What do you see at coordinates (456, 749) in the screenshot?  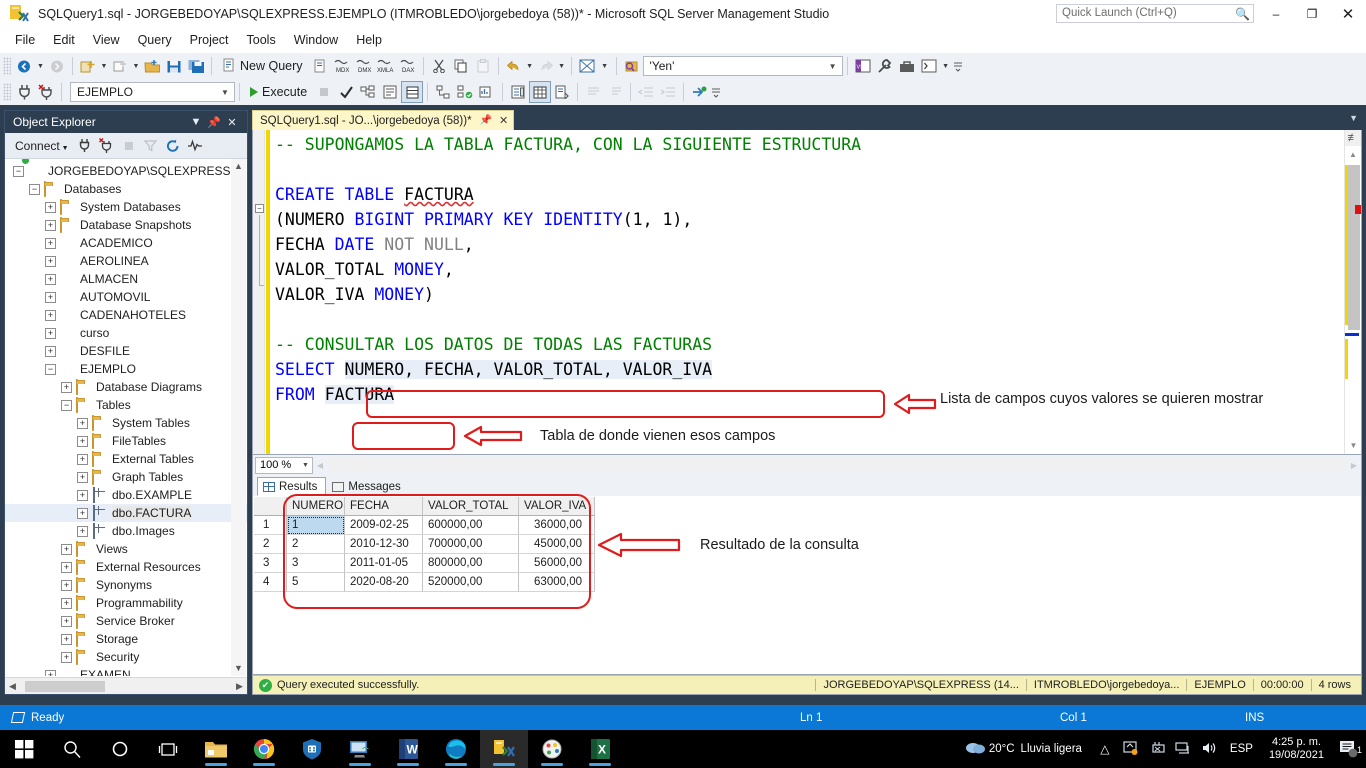 I see `edge-icon` at bounding box center [456, 749].